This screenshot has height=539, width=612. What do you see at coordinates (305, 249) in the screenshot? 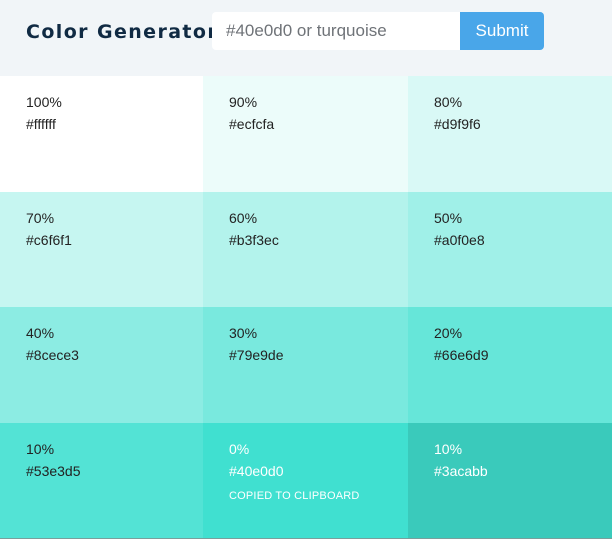
I see `color-swatch: 60% #b3f3ec` at bounding box center [305, 249].